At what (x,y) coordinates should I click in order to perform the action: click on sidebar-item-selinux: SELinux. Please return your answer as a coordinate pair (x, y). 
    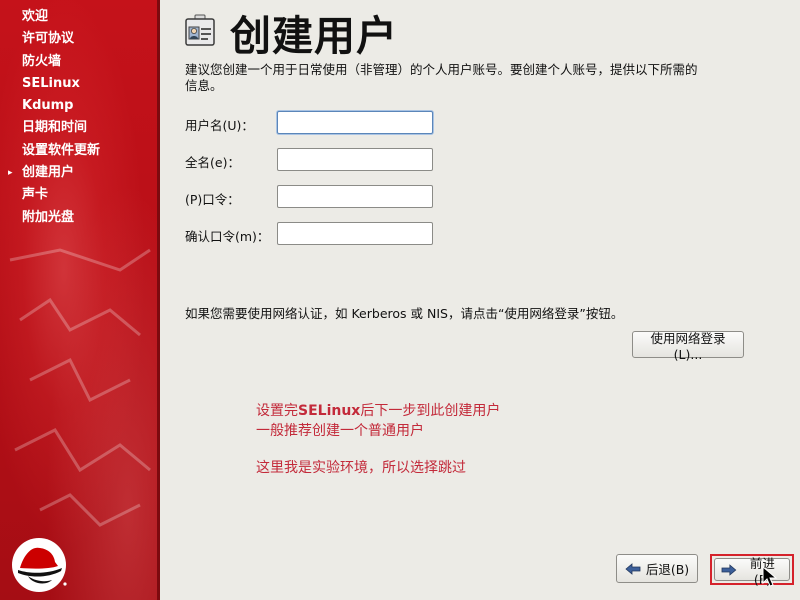
    Looking at the image, I should click on (51, 83).